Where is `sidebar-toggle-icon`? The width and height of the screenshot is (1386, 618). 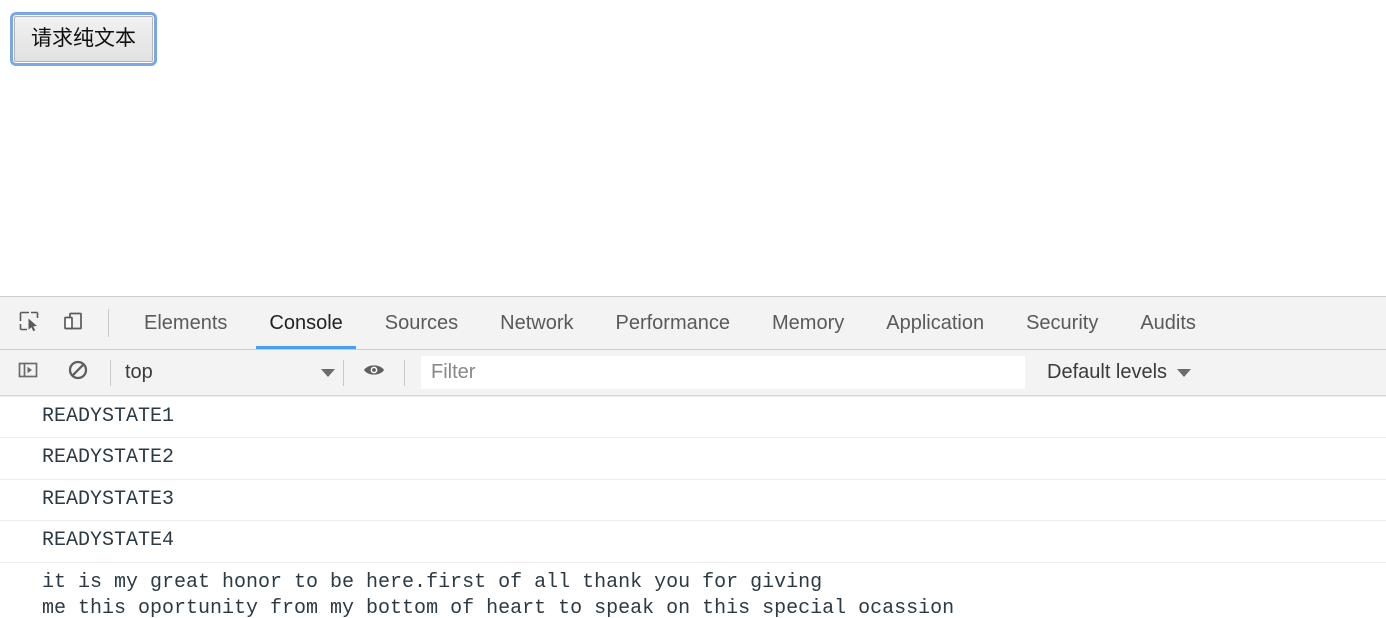 sidebar-toggle-icon is located at coordinates (28, 372).